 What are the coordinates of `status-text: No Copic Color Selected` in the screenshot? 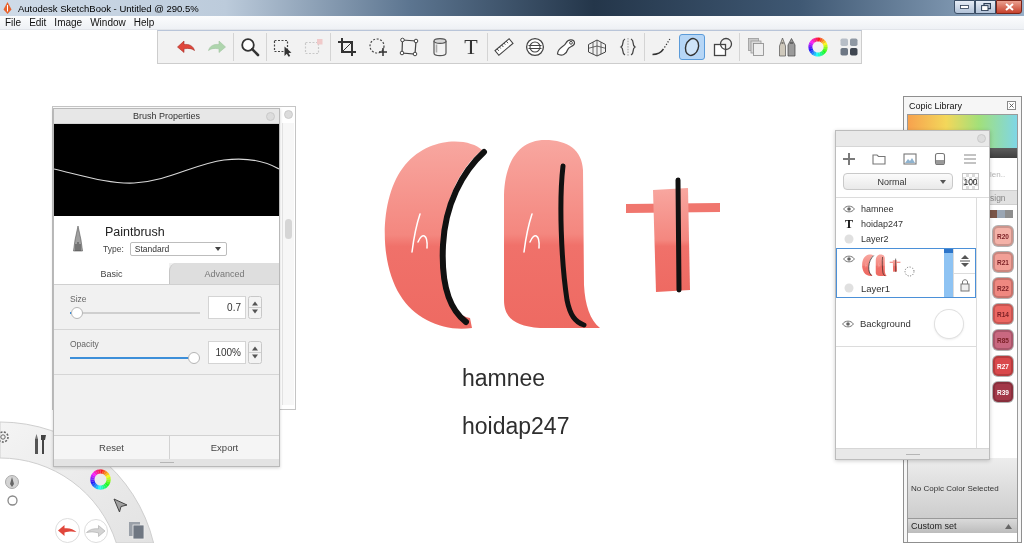 It's located at (955, 488).